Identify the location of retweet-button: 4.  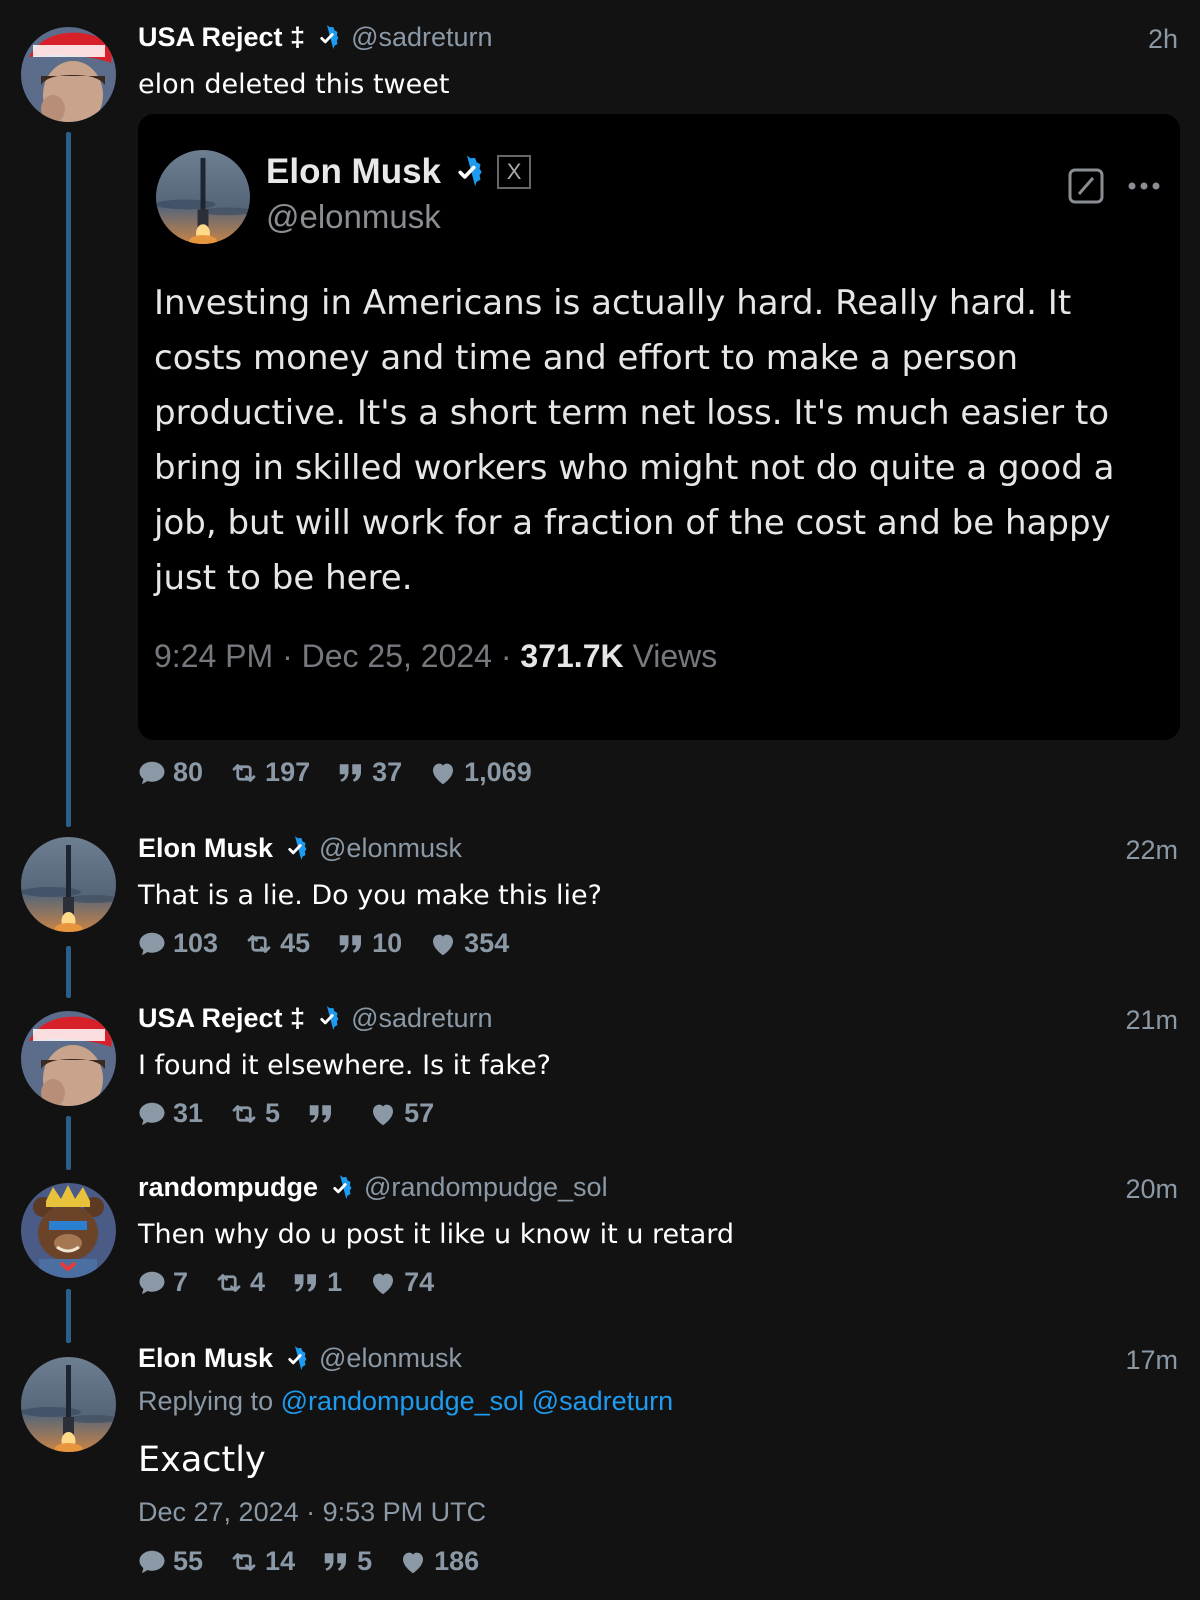
(239, 1282).